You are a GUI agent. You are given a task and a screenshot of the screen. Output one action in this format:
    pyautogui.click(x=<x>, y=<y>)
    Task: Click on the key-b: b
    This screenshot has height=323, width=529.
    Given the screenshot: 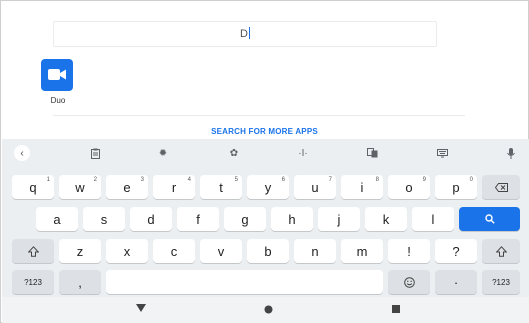 What is the action you would take?
    pyautogui.click(x=268, y=251)
    